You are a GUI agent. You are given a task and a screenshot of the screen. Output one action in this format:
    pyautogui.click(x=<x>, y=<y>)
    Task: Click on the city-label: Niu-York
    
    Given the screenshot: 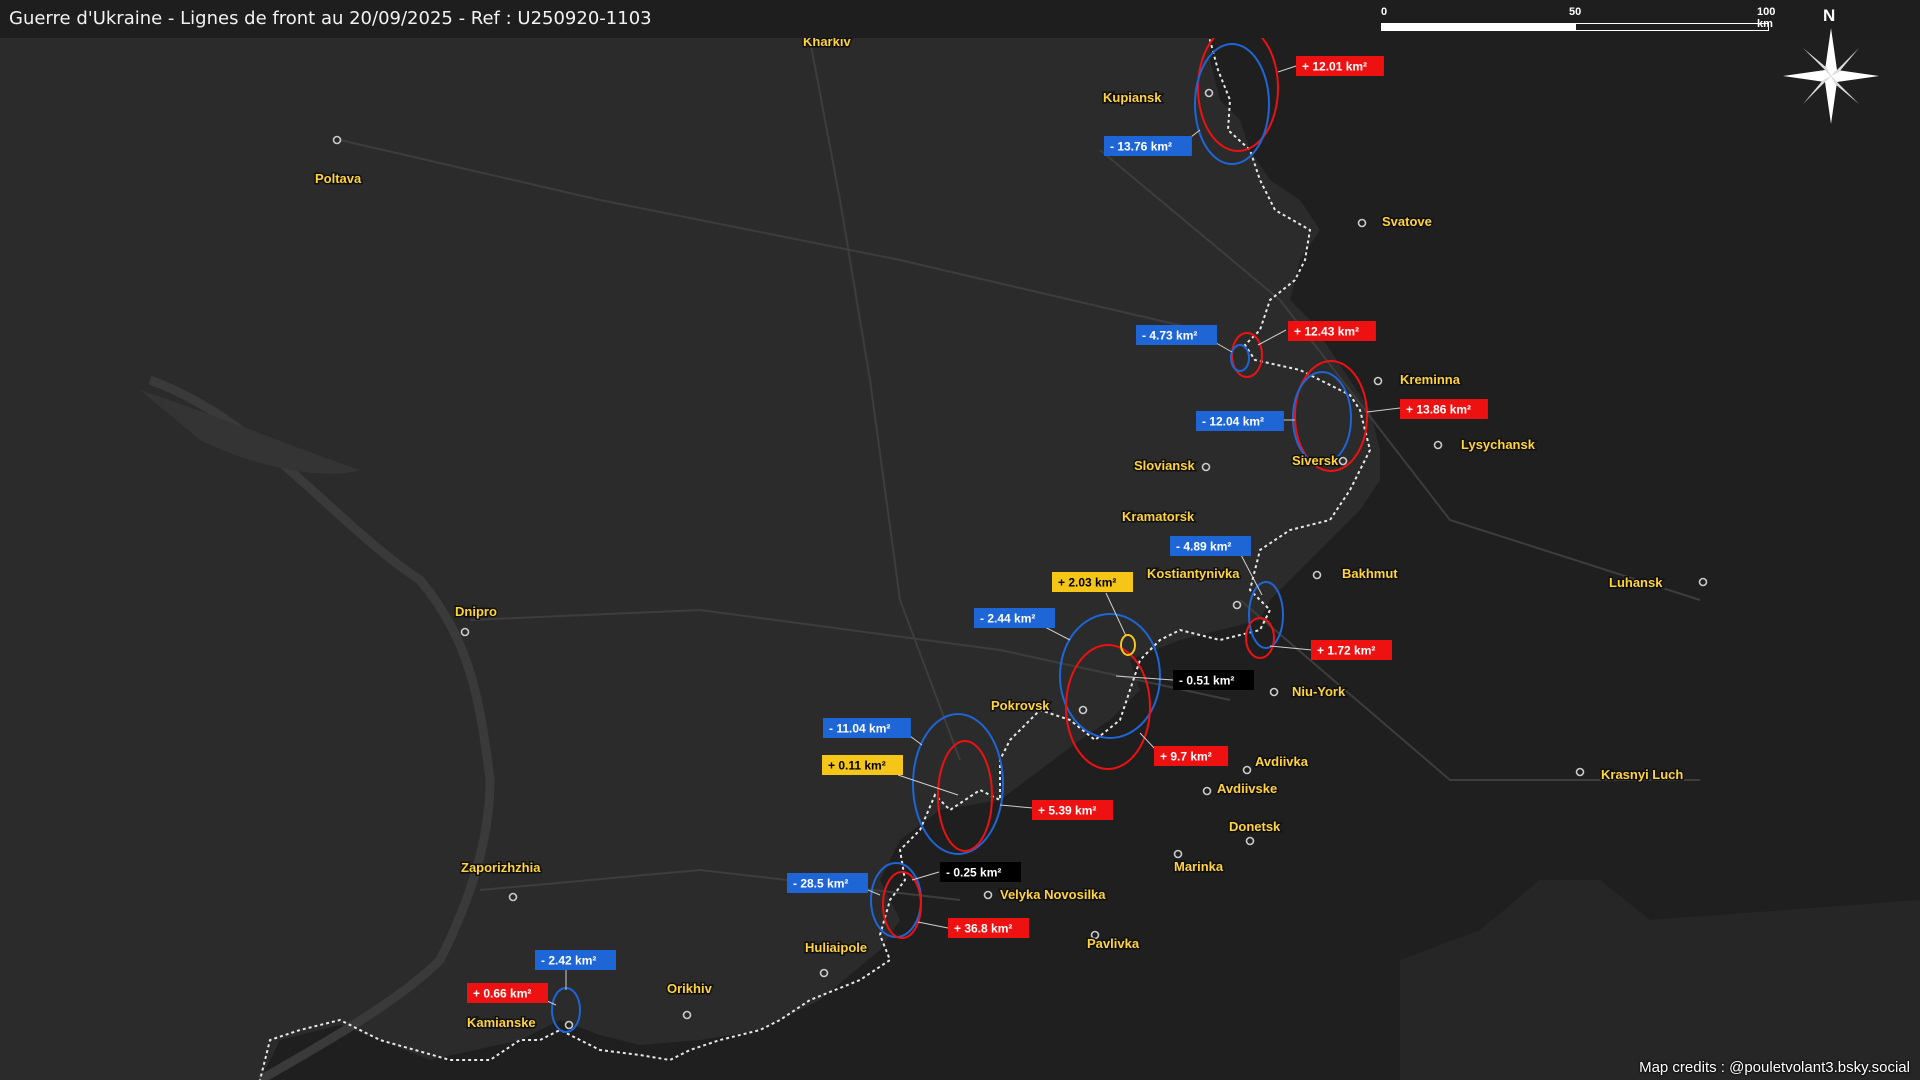 What is the action you would take?
    pyautogui.click(x=1319, y=691)
    